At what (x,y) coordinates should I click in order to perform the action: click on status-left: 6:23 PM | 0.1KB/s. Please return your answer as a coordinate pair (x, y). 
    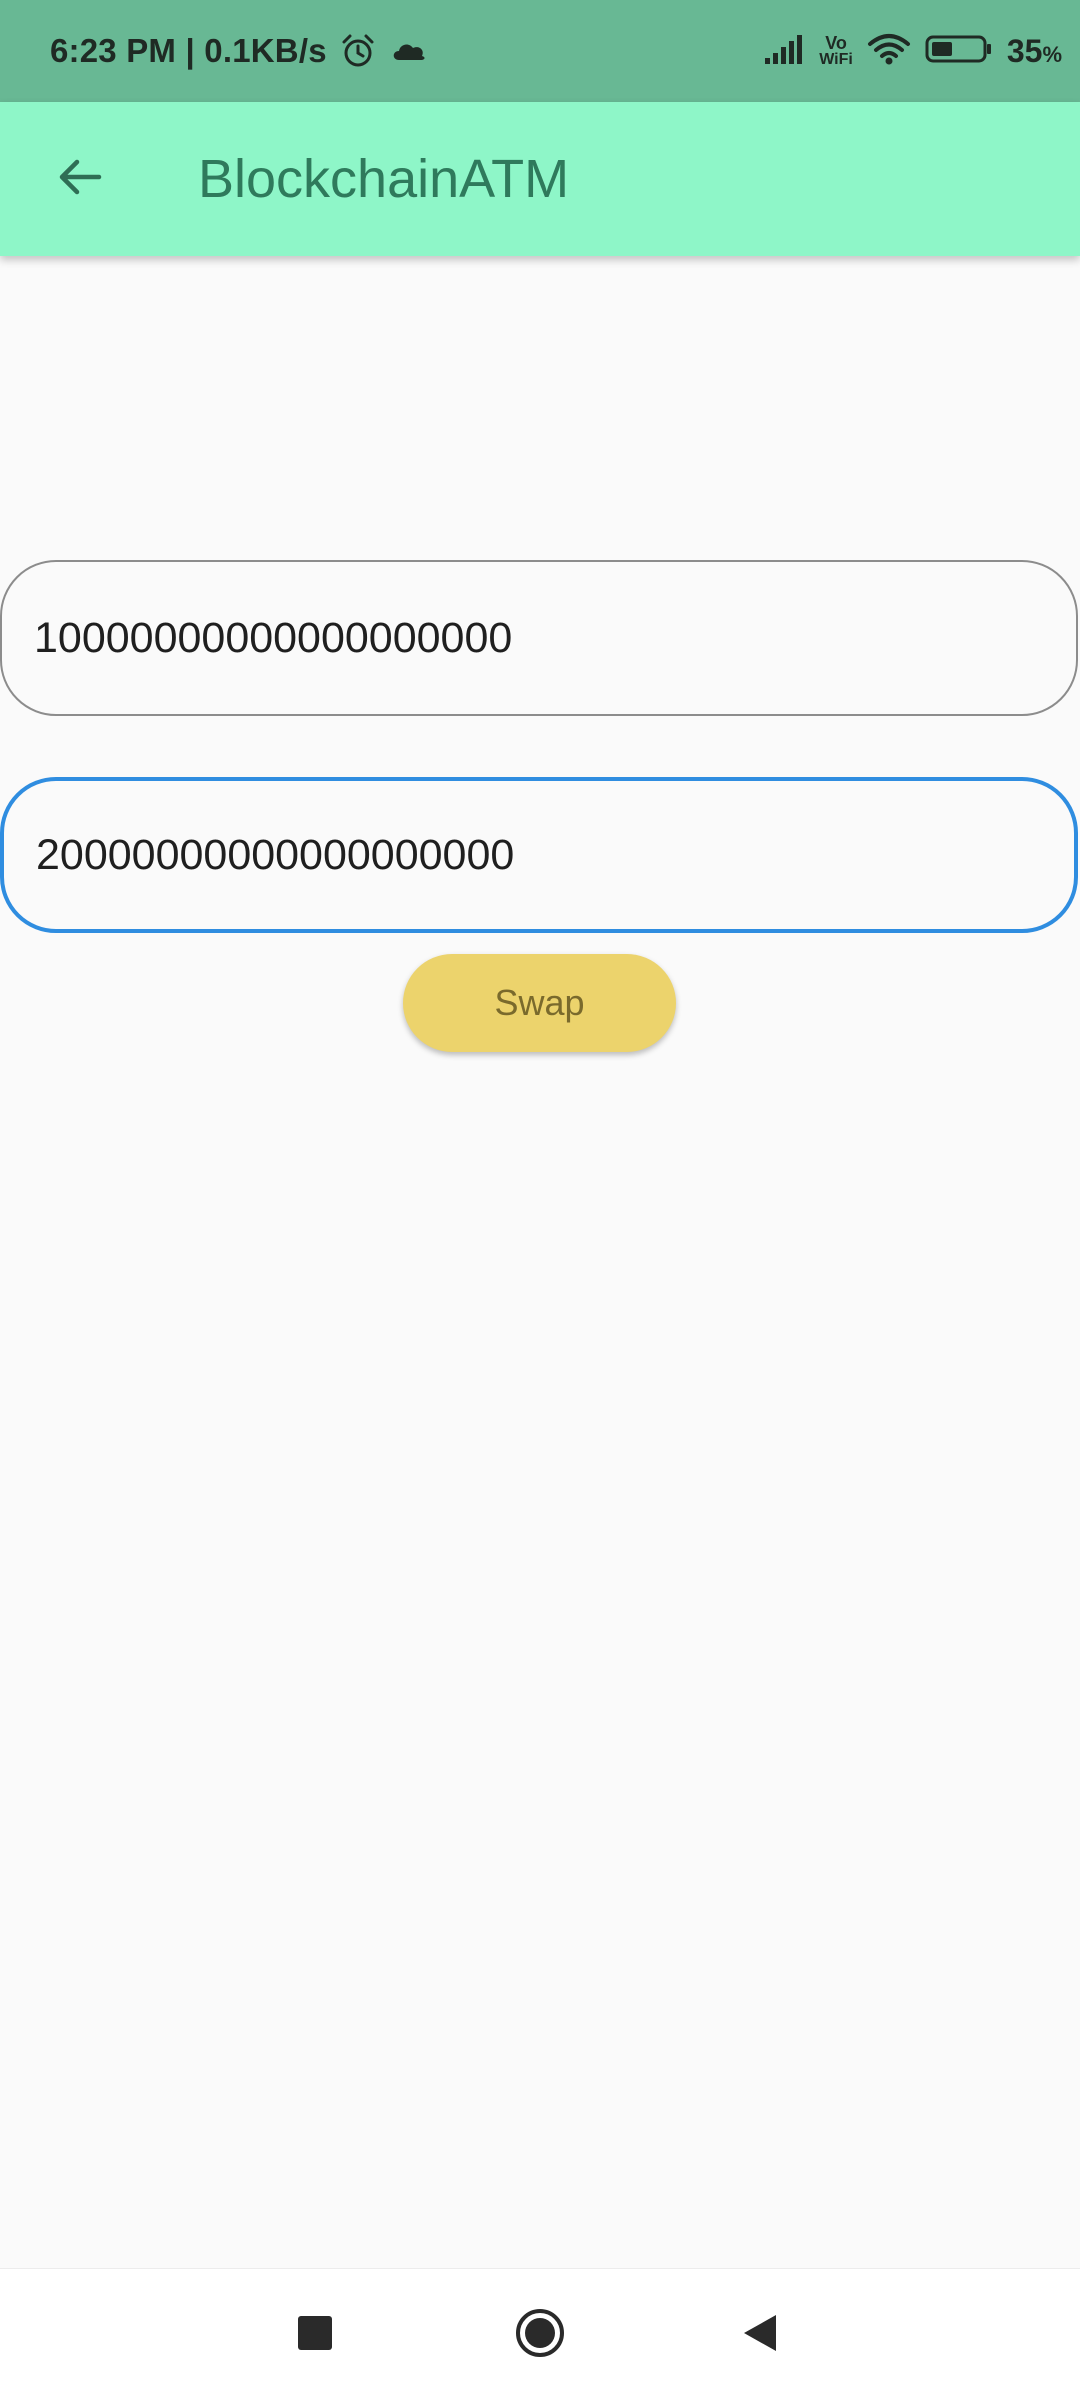
    Looking at the image, I should click on (239, 51).